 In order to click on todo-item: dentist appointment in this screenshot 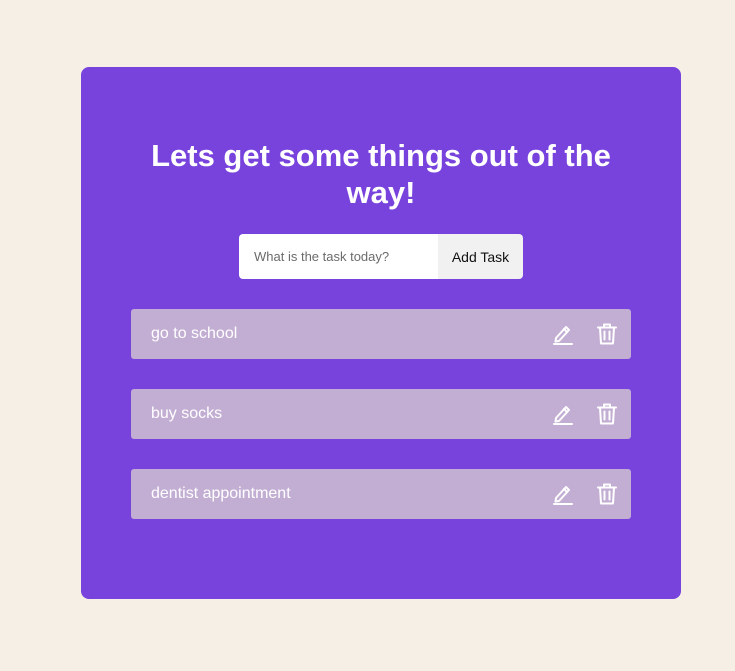, I will do `click(381, 494)`.